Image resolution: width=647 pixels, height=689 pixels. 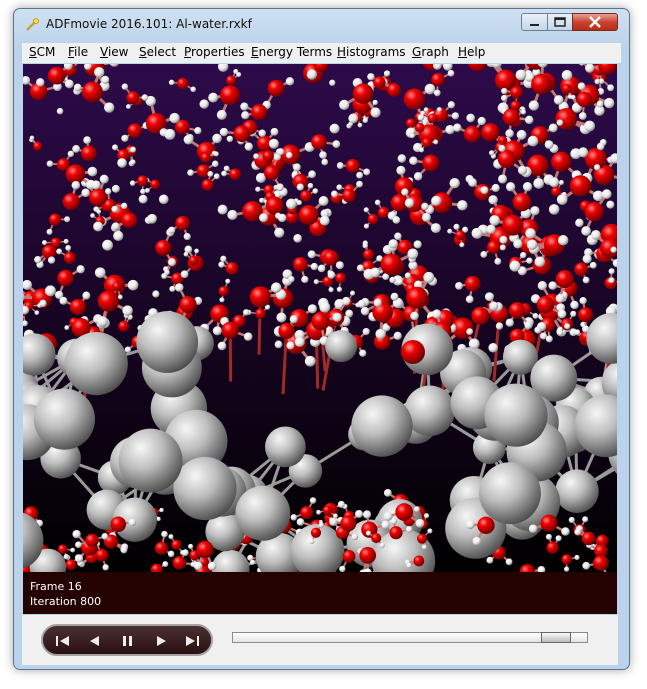 What do you see at coordinates (471, 52) in the screenshot?
I see `menu-help: Help` at bounding box center [471, 52].